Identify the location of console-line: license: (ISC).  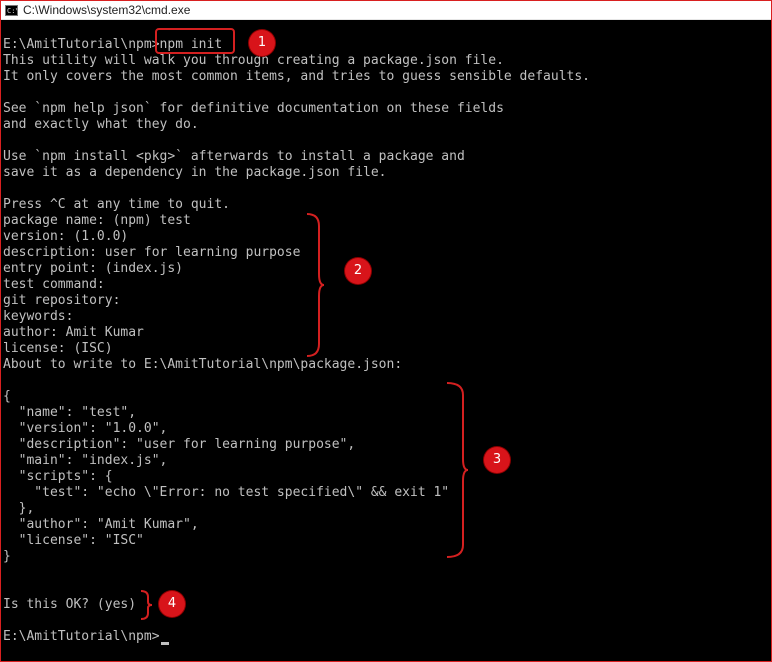
(58, 348).